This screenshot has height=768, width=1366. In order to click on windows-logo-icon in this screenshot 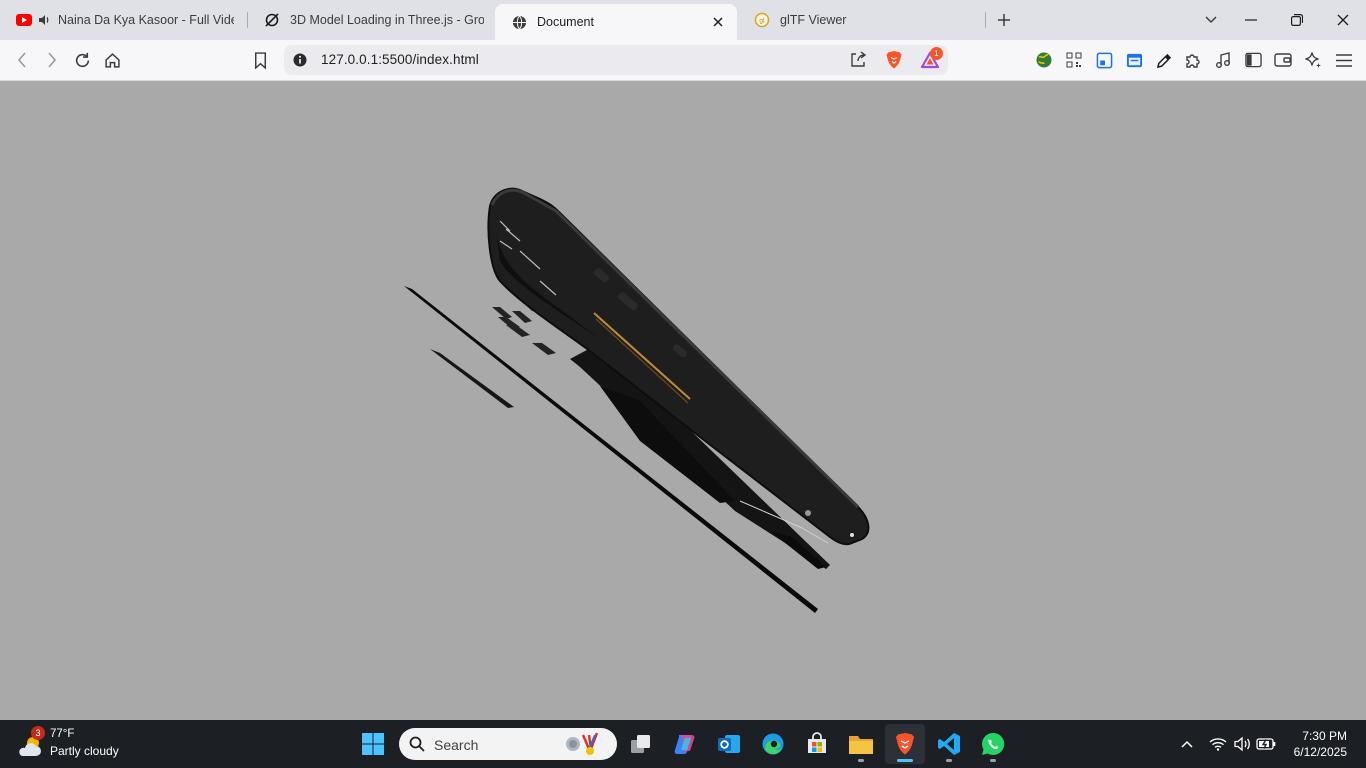, I will do `click(373, 744)`.